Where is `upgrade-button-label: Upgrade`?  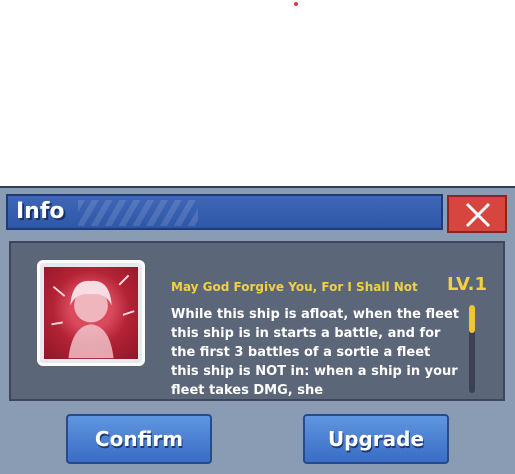 upgrade-button-label: Upgrade is located at coordinates (376, 439).